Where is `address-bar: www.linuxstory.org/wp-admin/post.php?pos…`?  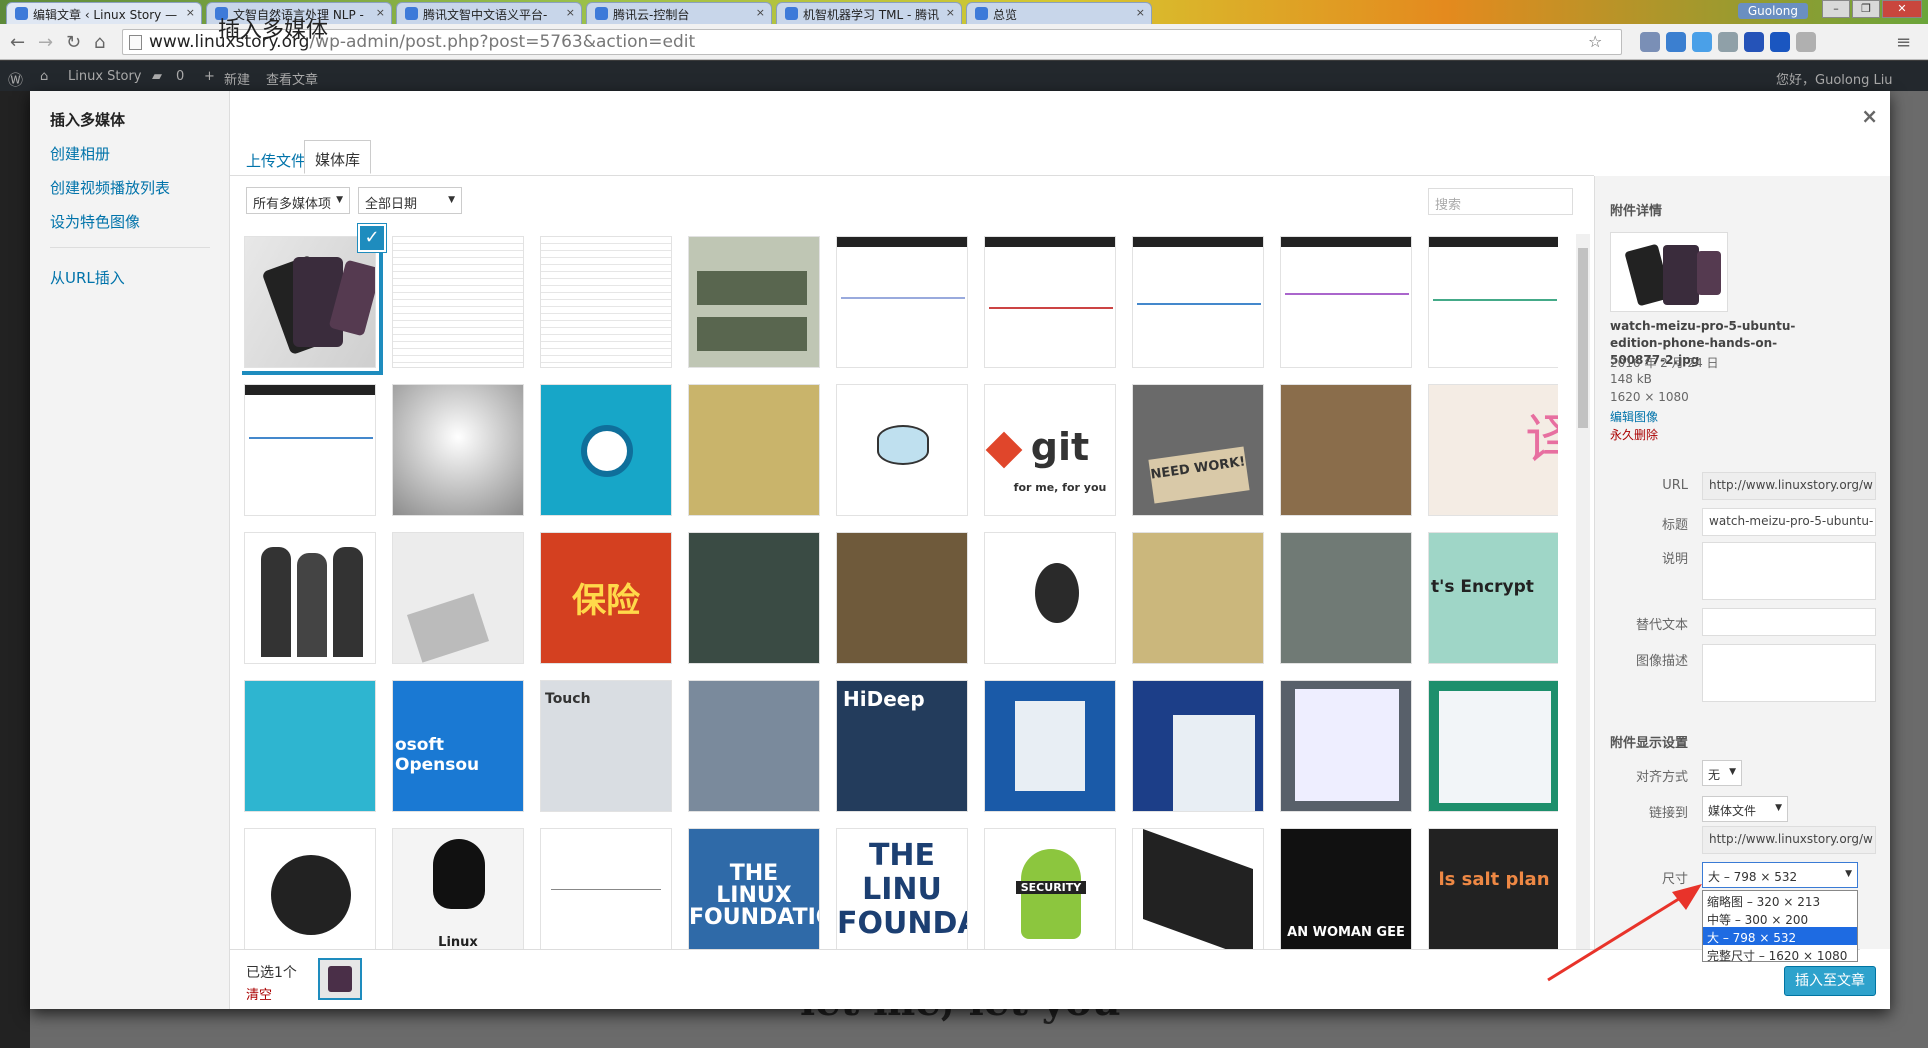
address-bar: www.linuxstory.org/wp-admin/post.php?pos… is located at coordinates (872, 42).